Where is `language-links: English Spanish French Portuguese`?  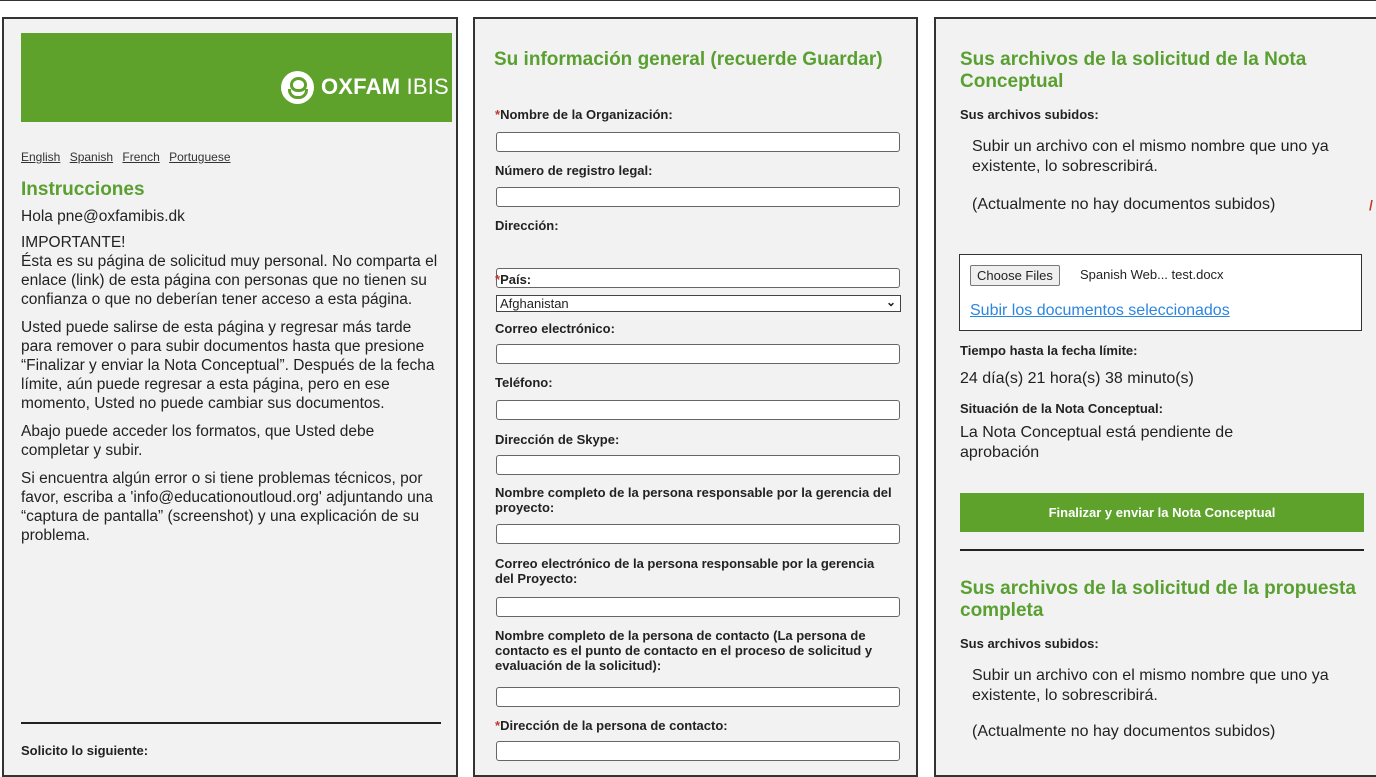 language-links: English Spanish French Portuguese is located at coordinates (129, 157).